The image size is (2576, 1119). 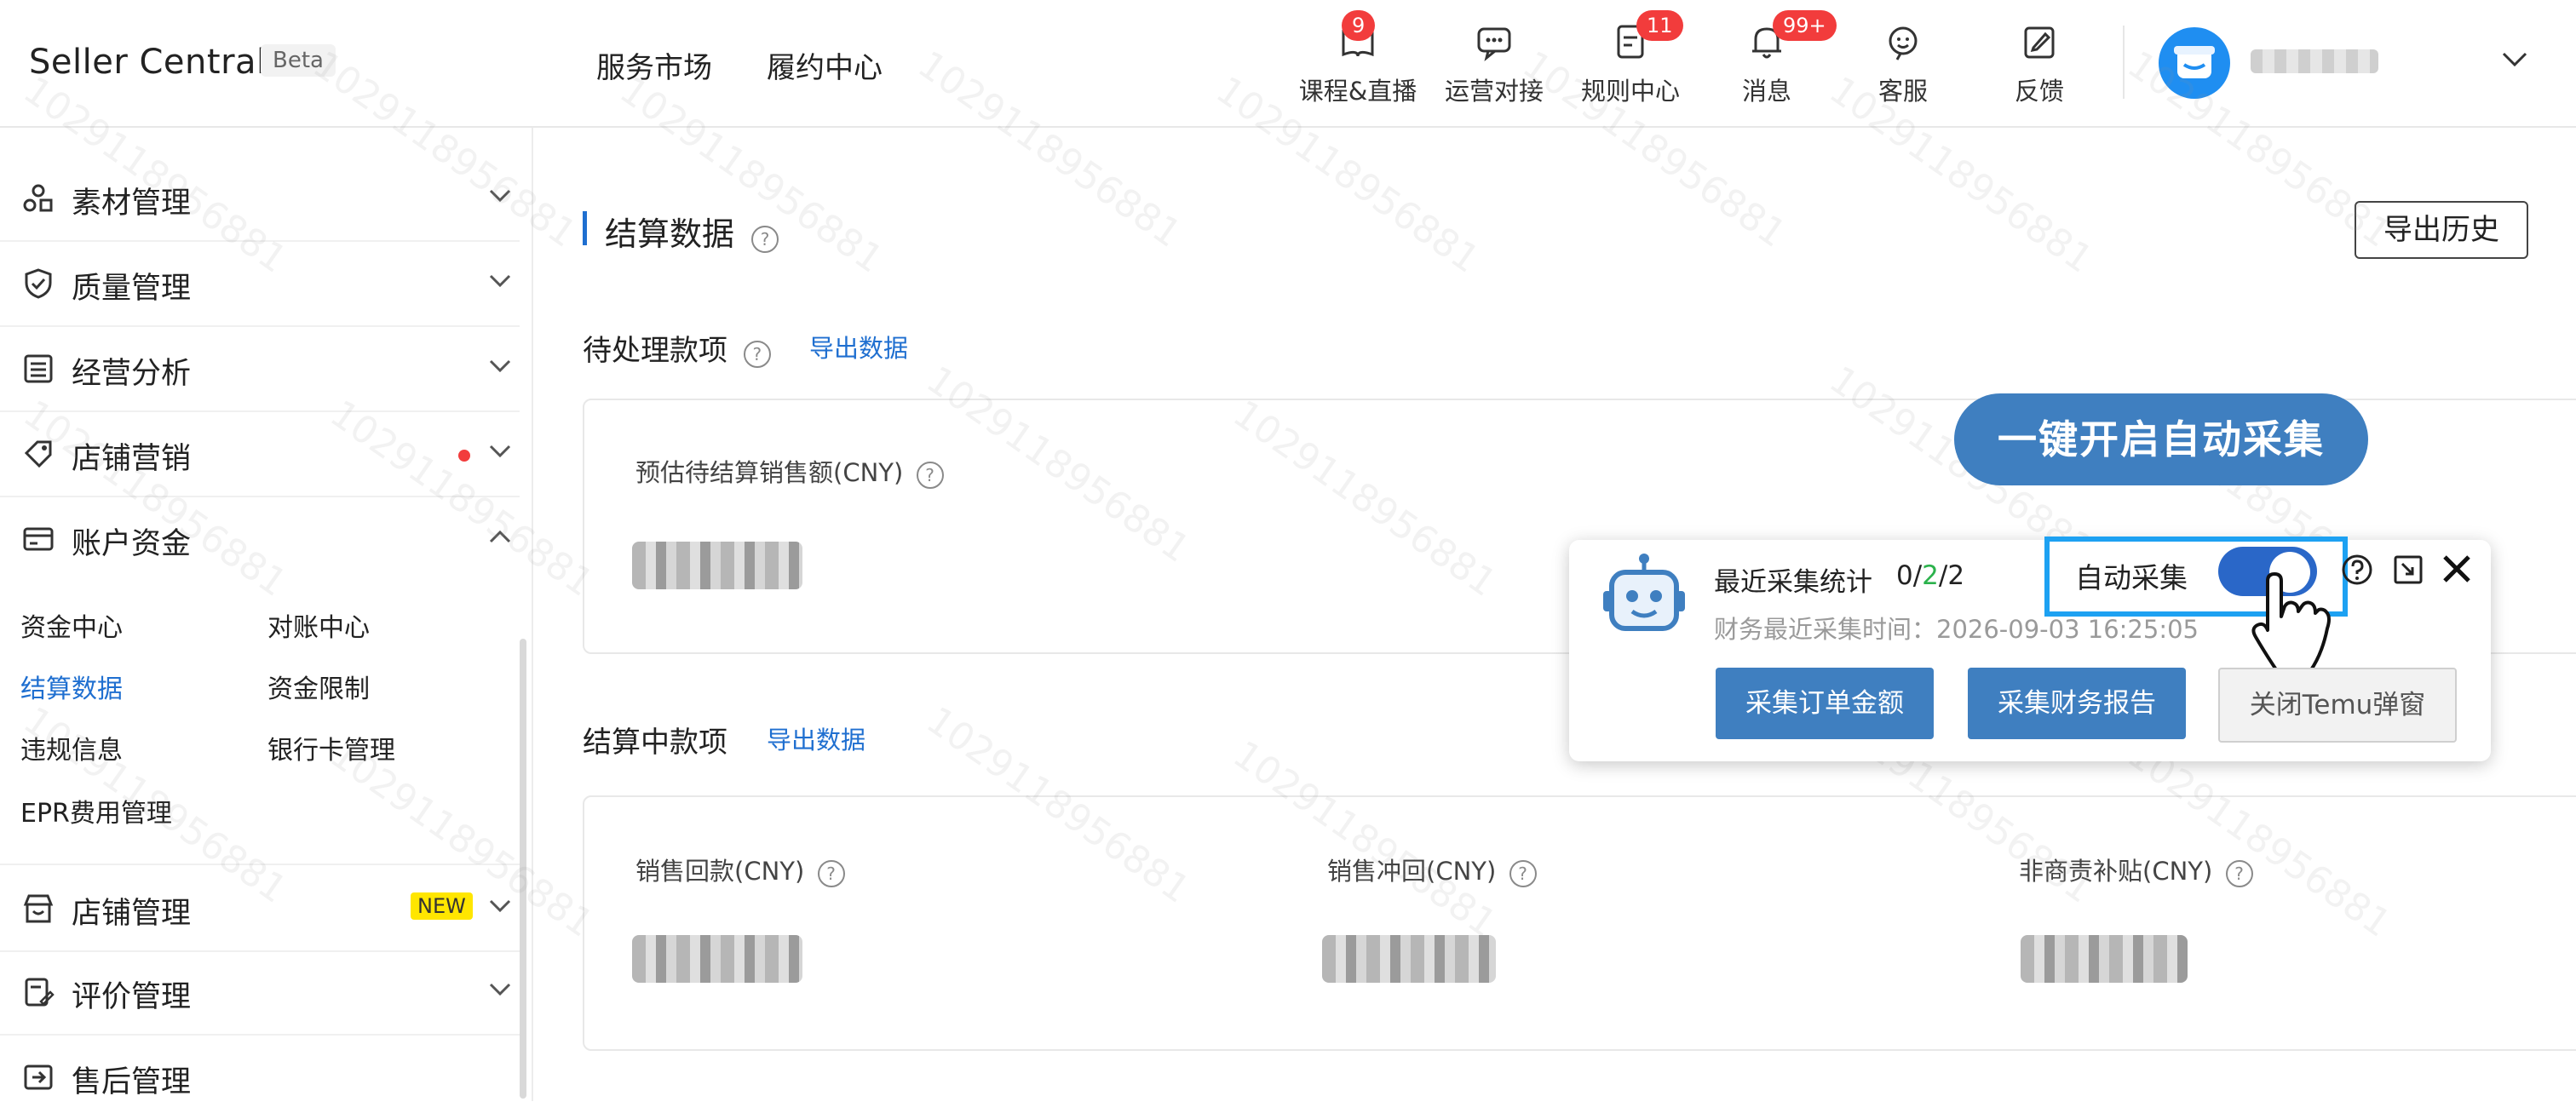 I want to click on page-title-text: 结算数据, so click(x=670, y=234).